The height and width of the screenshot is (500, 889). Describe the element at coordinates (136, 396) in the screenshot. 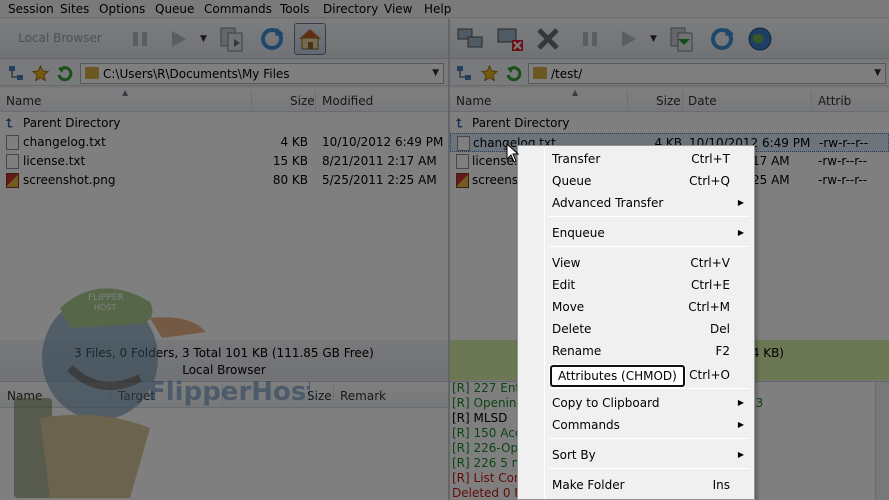

I see `queue-col-target: Target` at that location.